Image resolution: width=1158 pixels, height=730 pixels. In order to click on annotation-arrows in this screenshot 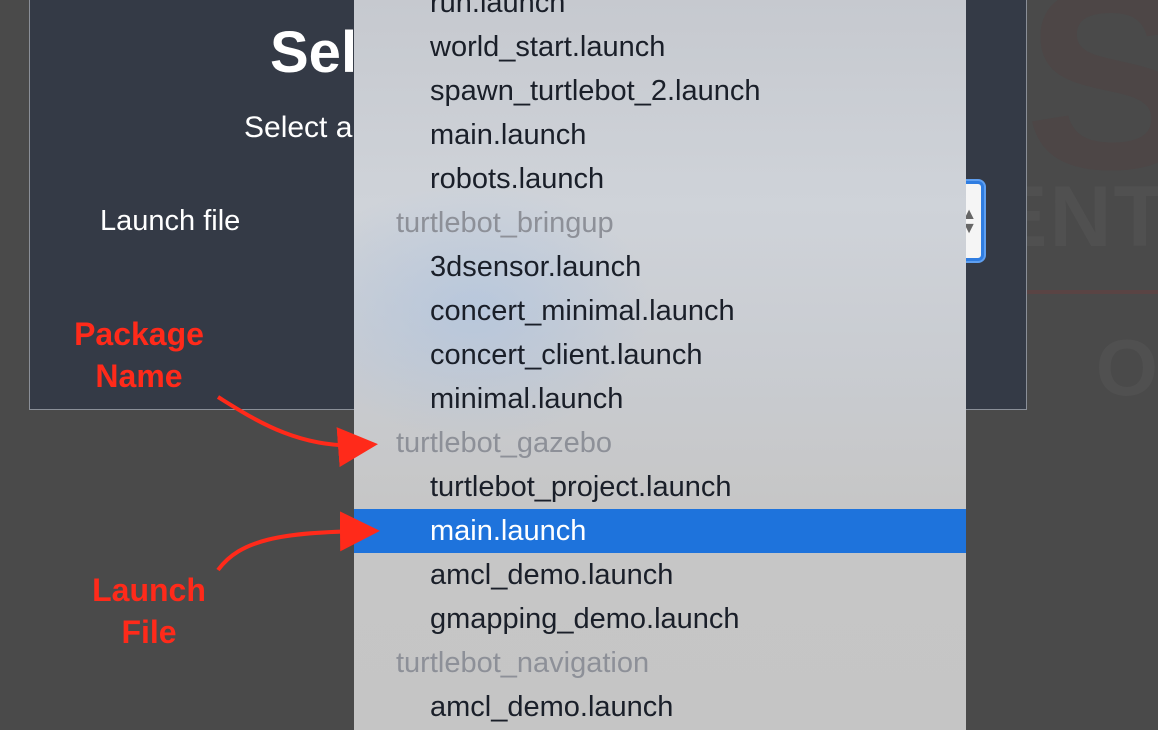, I will do `click(298, 483)`.